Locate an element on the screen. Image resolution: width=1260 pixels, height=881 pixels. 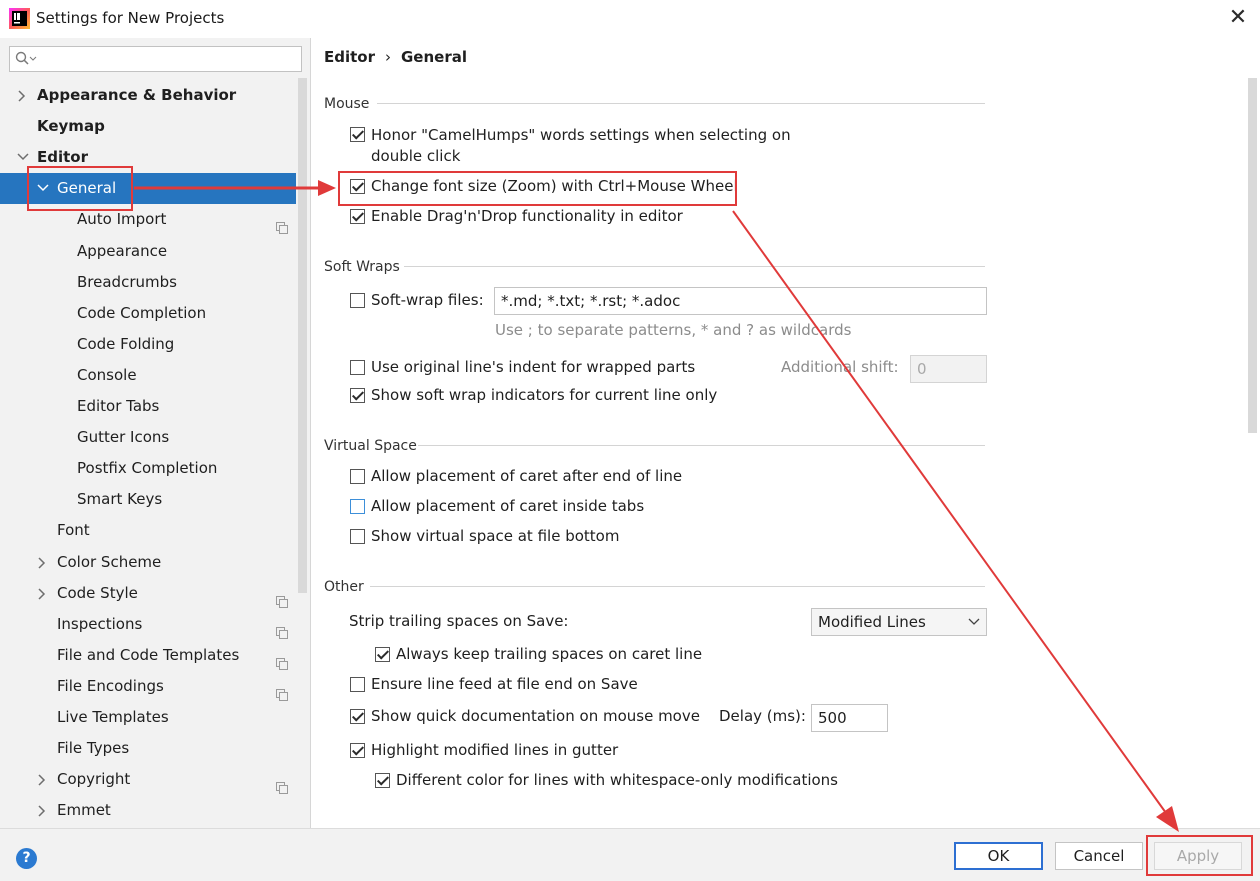
sidebar-item-editor-tabs: Editor Tabs is located at coordinates (148, 406).